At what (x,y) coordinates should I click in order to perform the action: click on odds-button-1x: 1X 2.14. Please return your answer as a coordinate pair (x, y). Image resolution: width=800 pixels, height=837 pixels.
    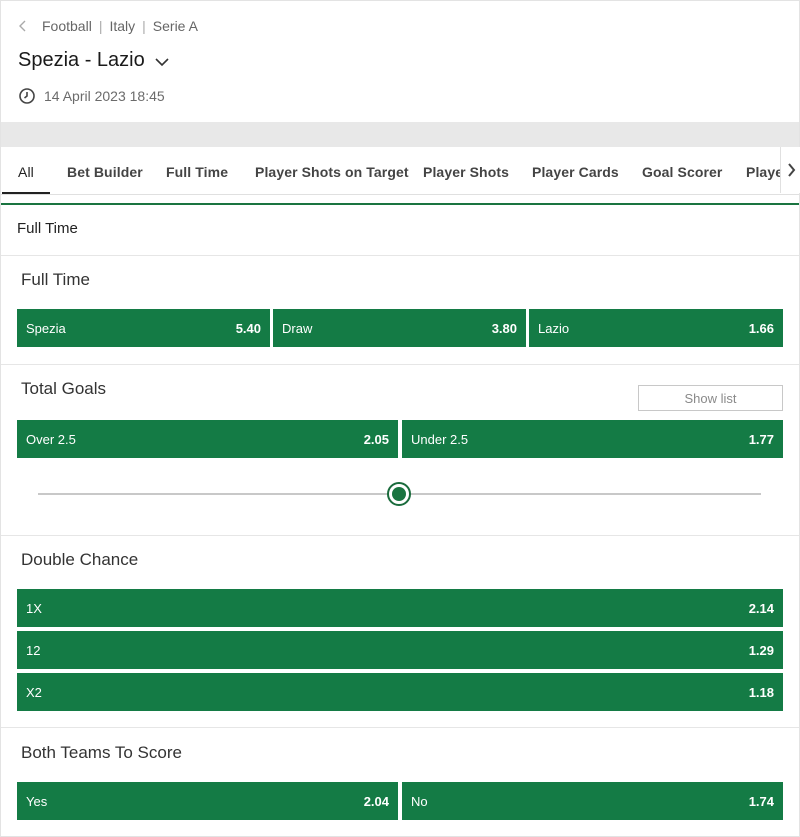
    Looking at the image, I should click on (400, 608).